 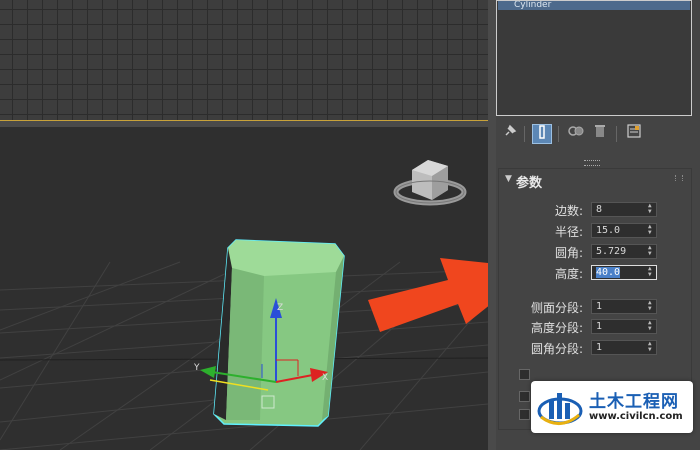 What do you see at coordinates (624, 347) in the screenshot?
I see `fillet-segs-spinner: 1 ▲ ▼` at bounding box center [624, 347].